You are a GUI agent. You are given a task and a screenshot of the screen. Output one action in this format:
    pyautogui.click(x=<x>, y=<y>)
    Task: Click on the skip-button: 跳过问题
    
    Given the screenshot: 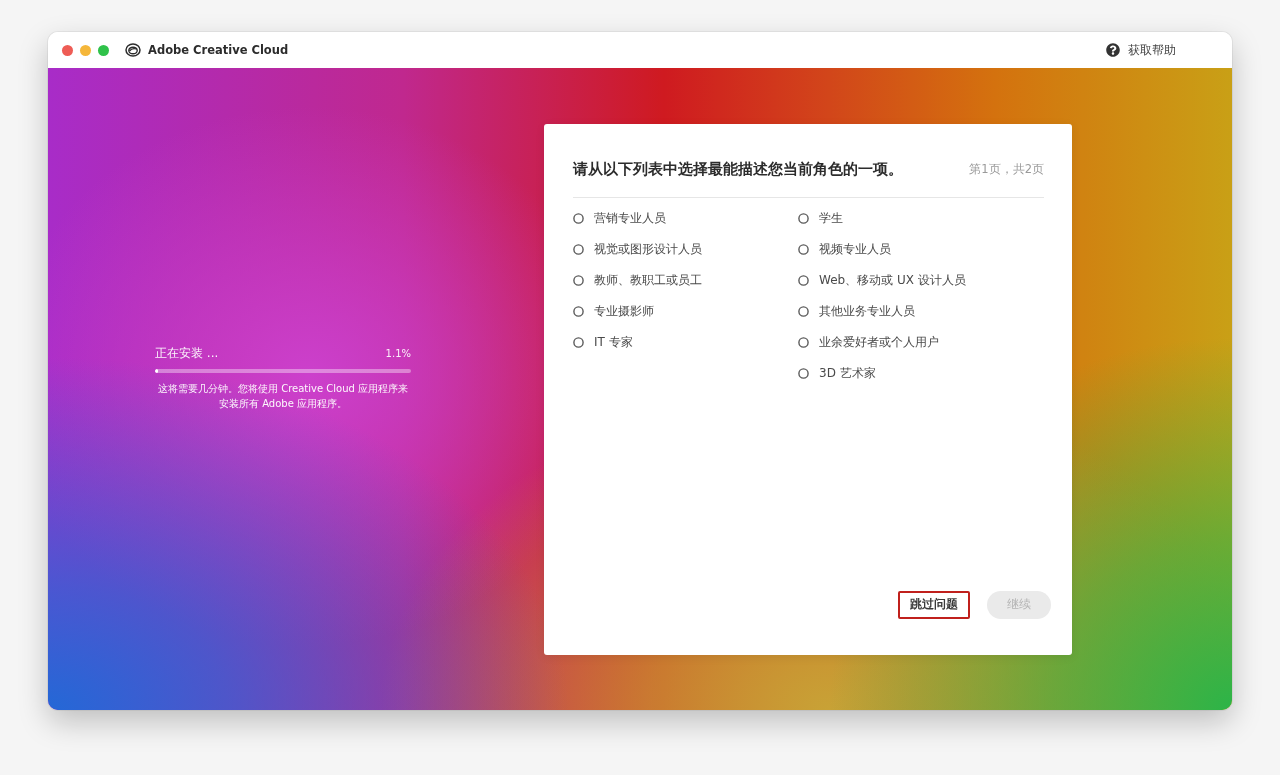 What is the action you would take?
    pyautogui.click(x=934, y=604)
    